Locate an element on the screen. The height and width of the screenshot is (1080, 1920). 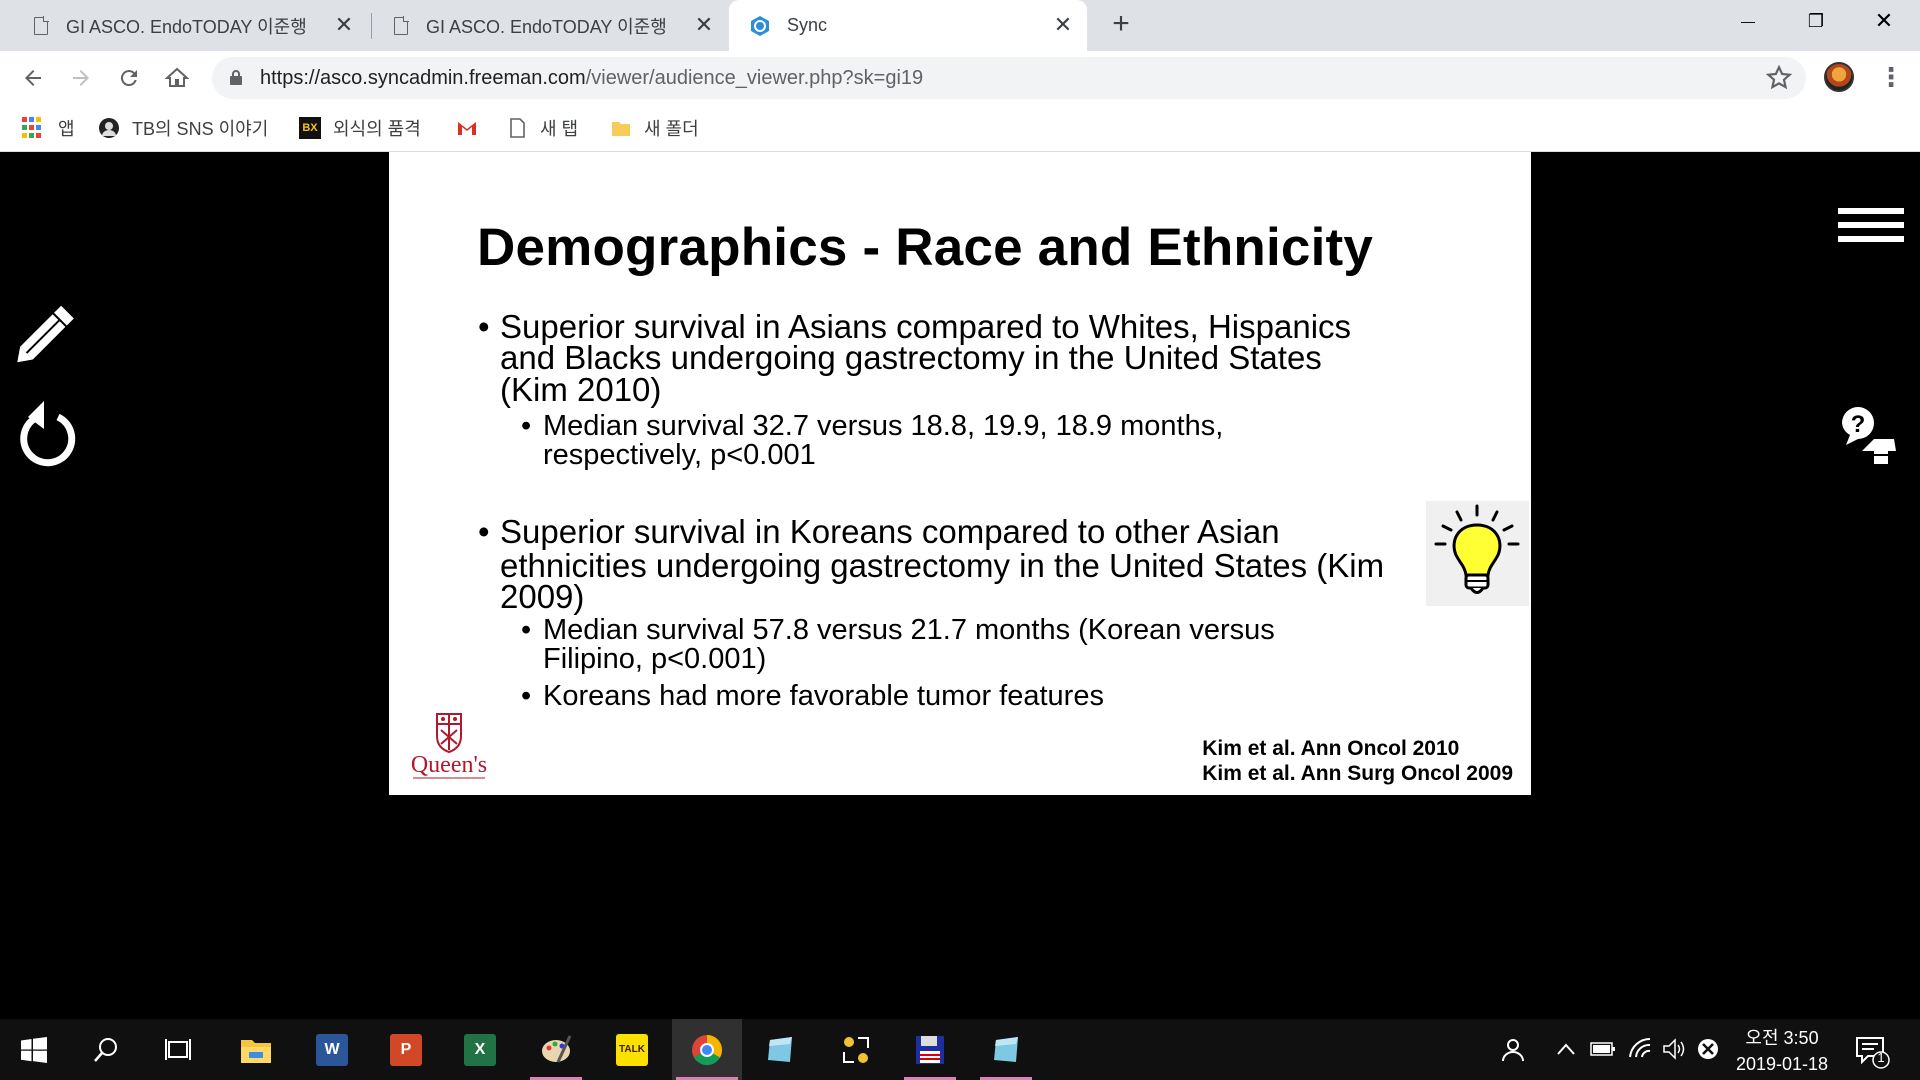
floppy-disk-icon is located at coordinates (930, 1049).